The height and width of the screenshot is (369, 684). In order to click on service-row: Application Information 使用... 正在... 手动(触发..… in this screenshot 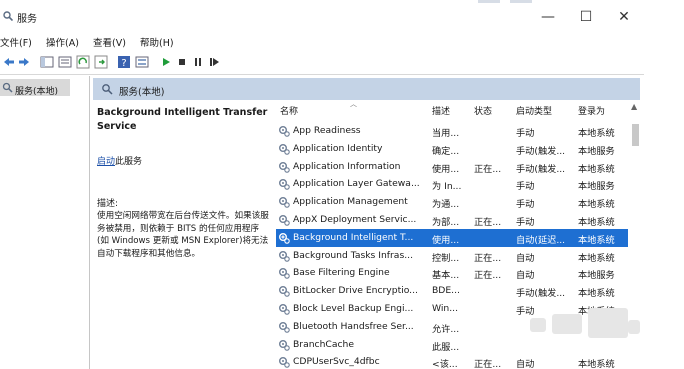, I will do `click(452, 167)`.